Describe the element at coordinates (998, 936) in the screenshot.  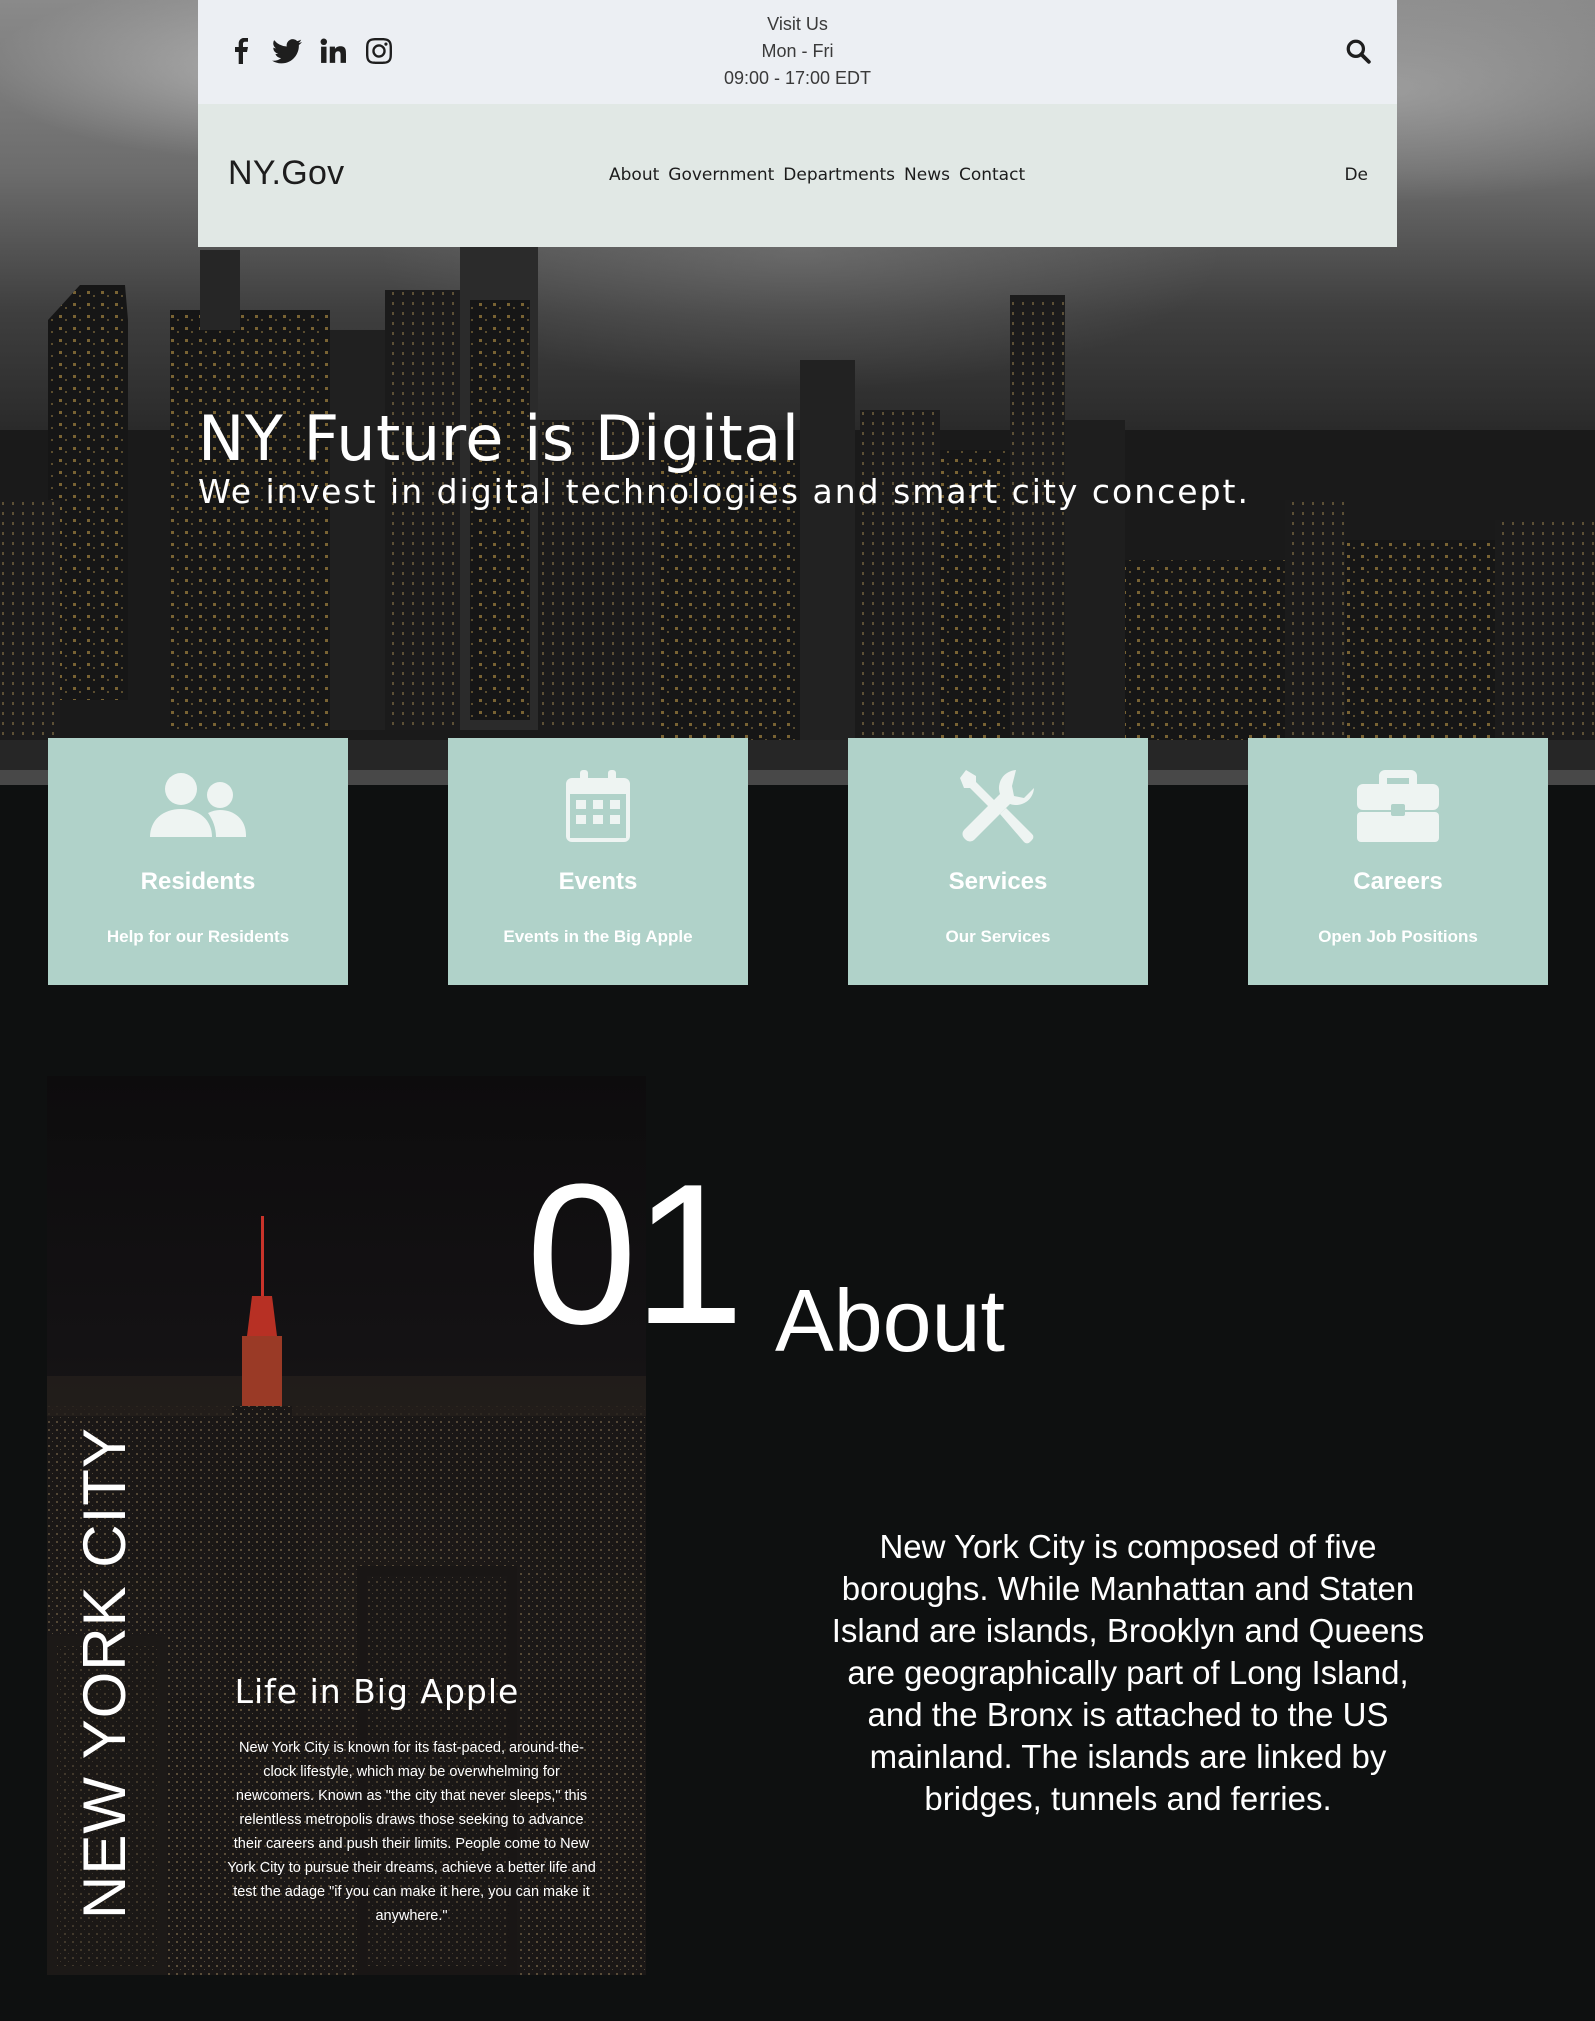
I see `card-description: Our Services` at that location.